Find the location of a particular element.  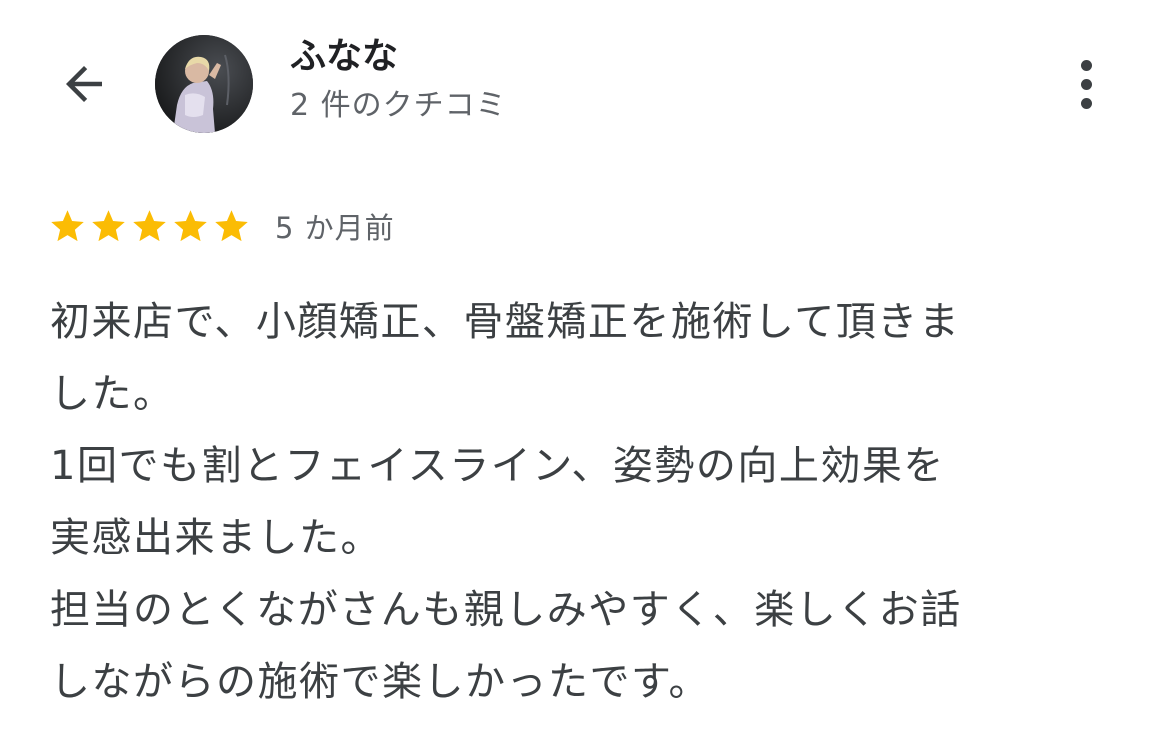

star-rating is located at coordinates (149, 226).